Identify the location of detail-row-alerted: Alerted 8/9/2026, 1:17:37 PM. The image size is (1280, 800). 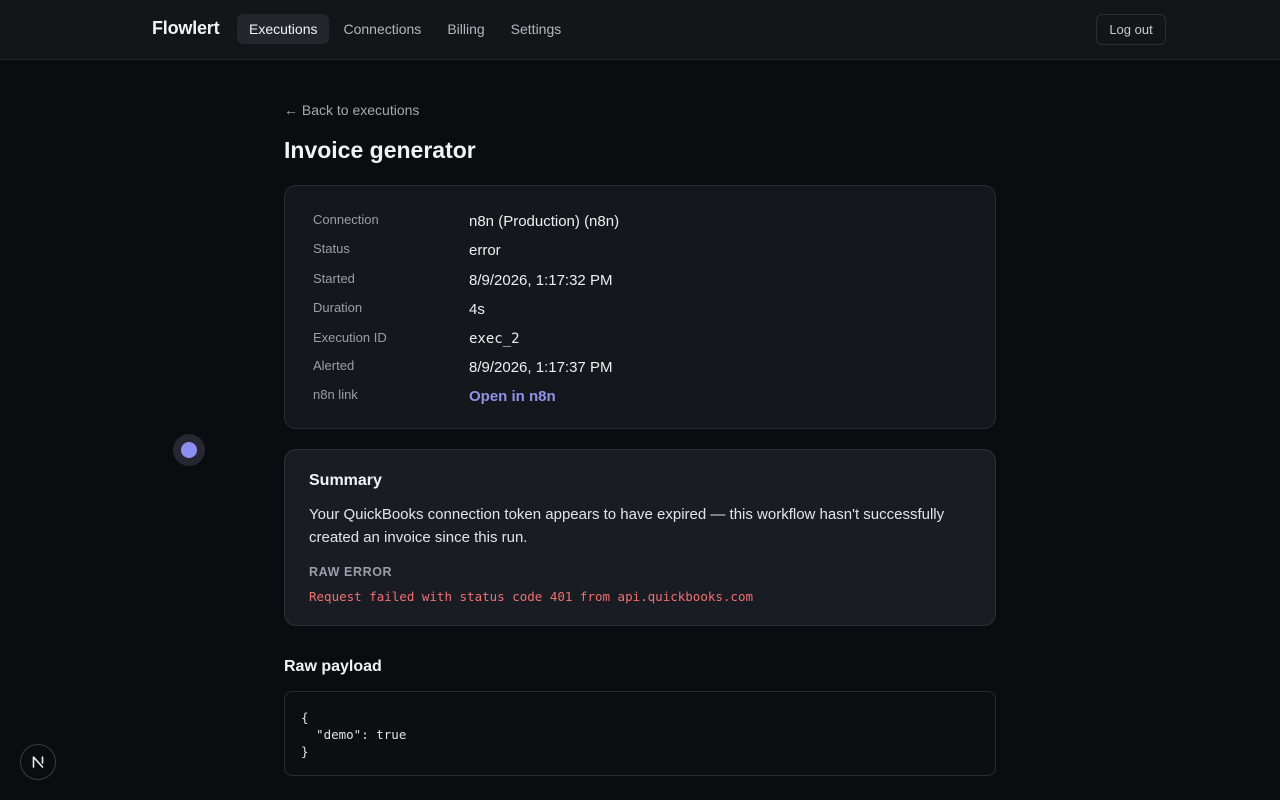
(643, 369).